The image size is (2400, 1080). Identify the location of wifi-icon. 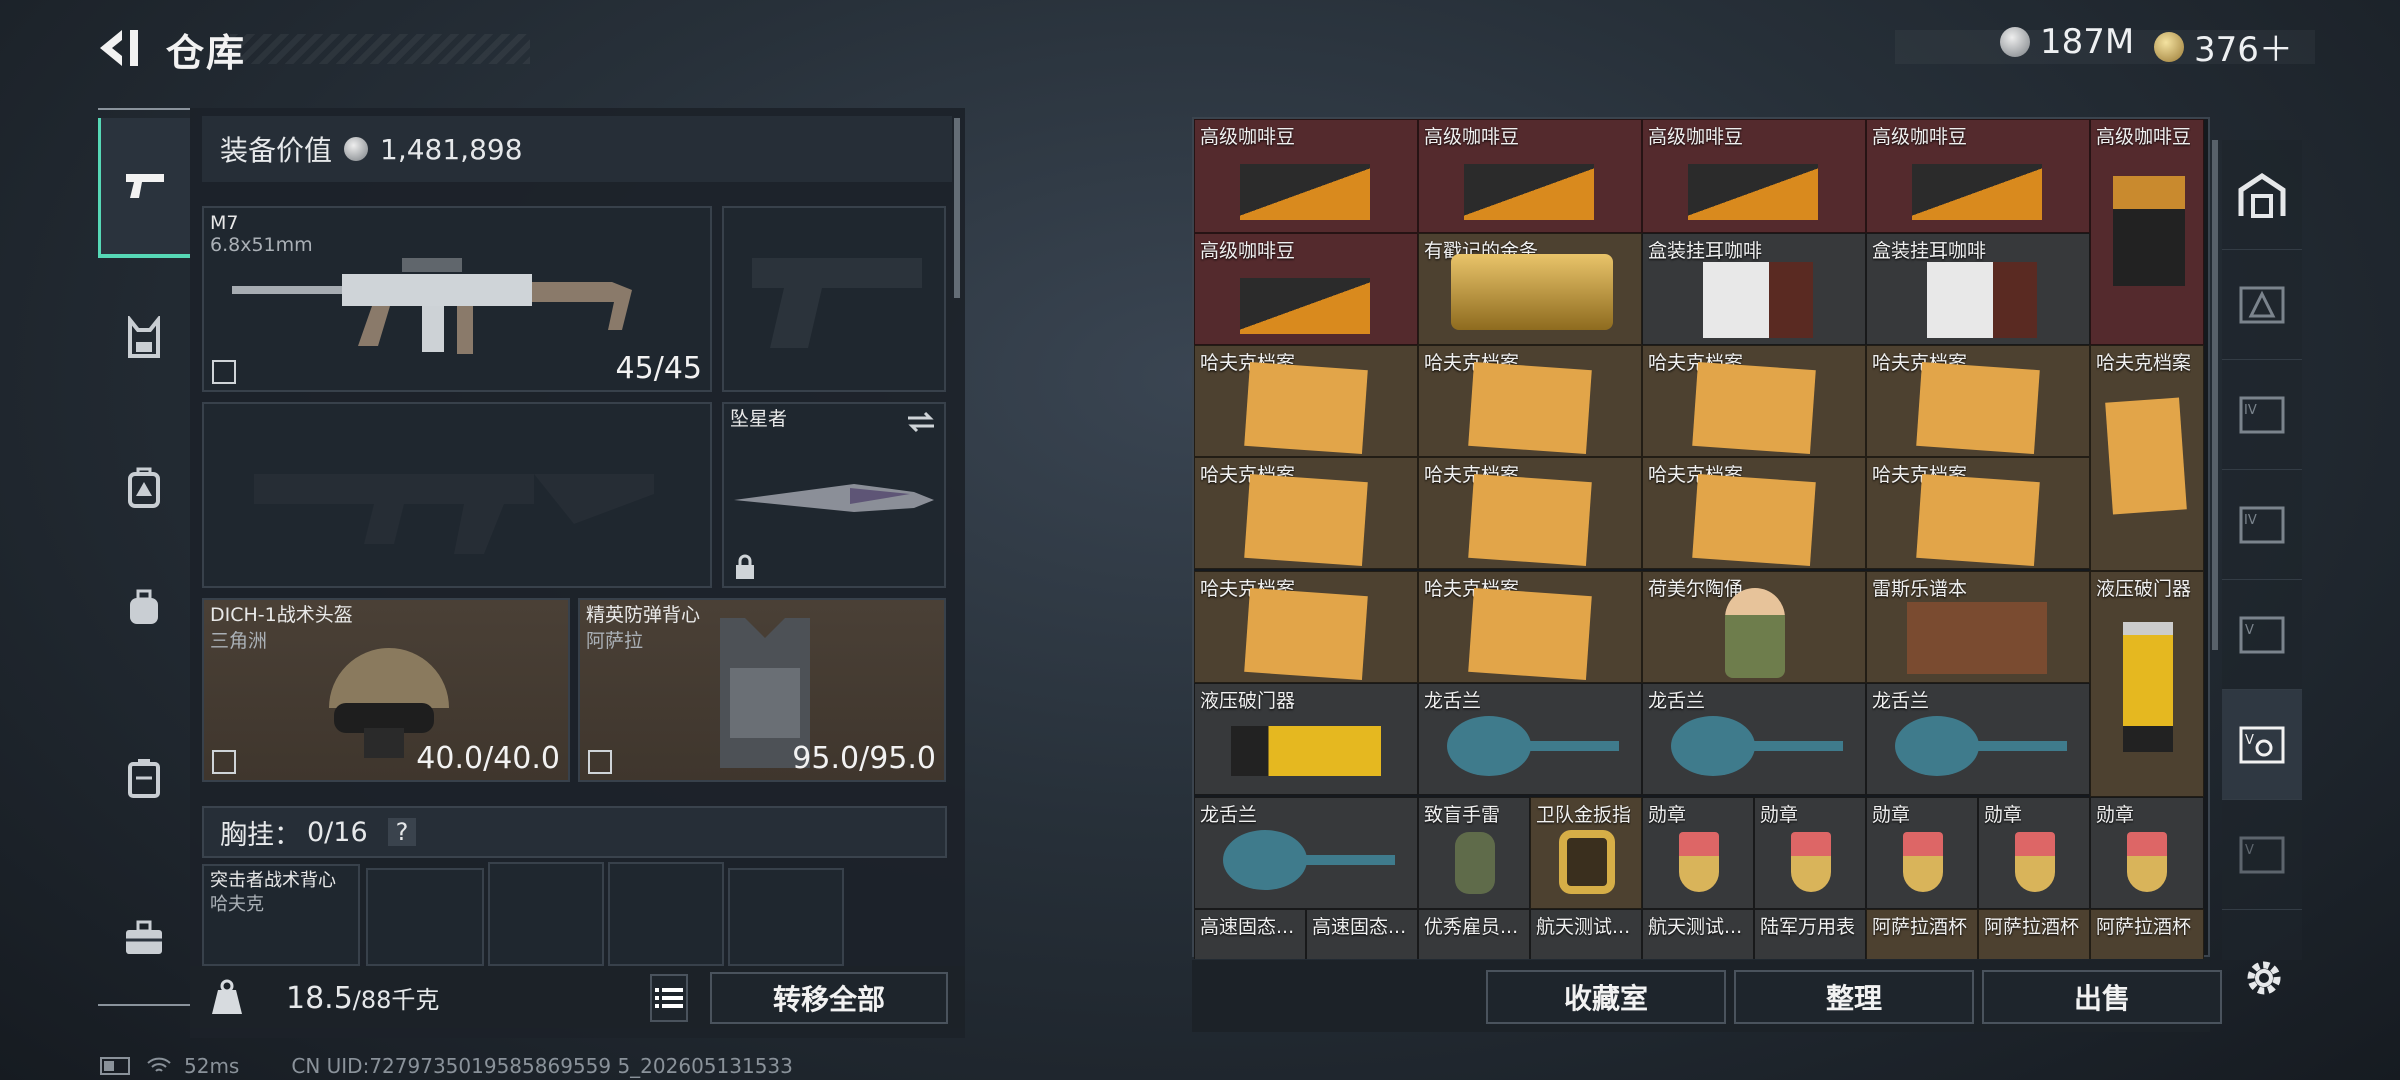
(159, 1064).